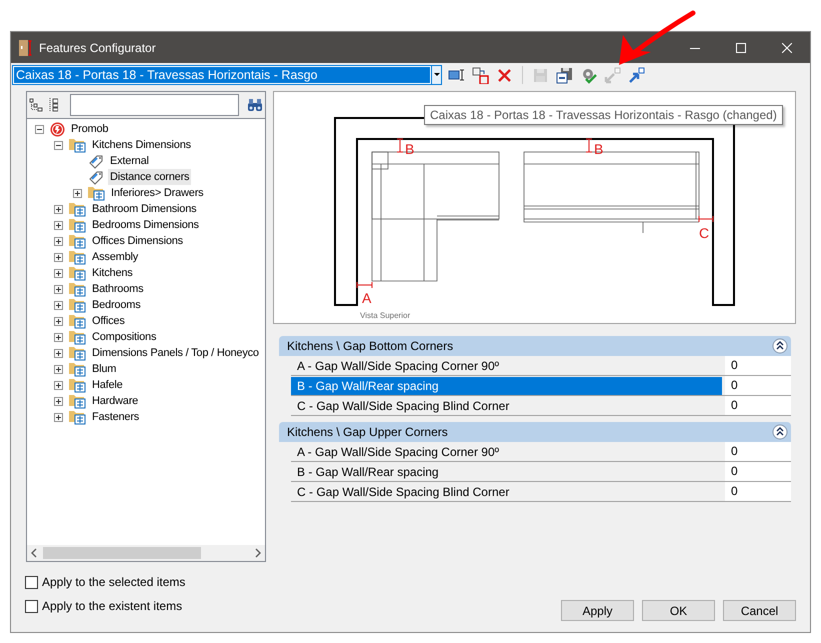  I want to click on cabinet-icon, so click(26, 48).